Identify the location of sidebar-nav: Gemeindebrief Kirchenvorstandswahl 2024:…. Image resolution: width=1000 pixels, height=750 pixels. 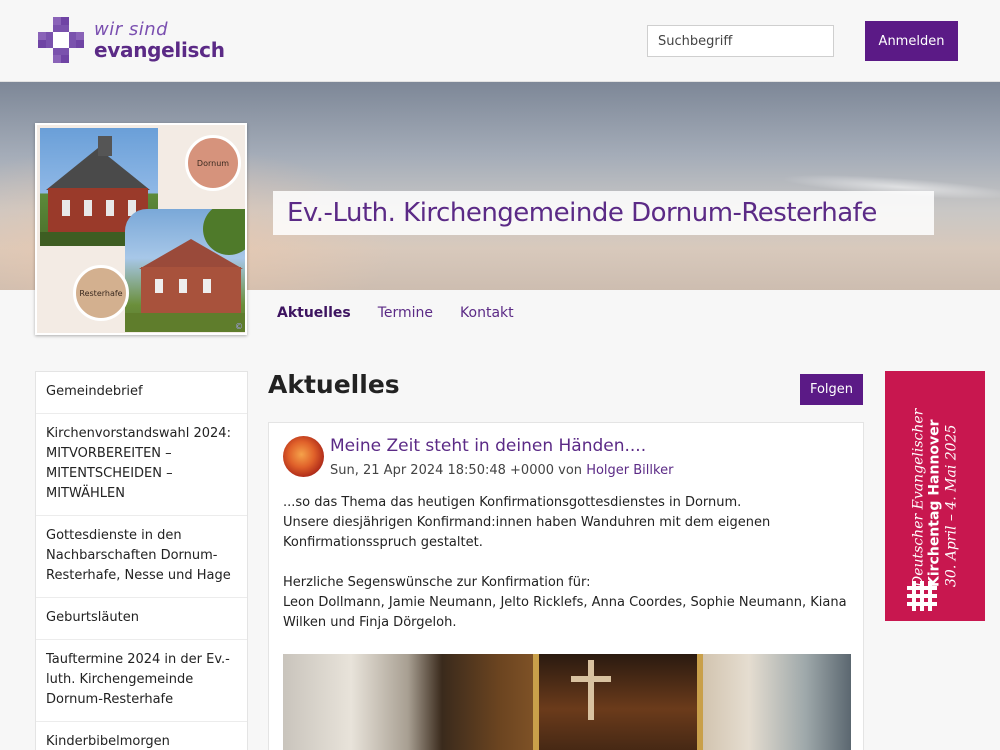
(141, 560).